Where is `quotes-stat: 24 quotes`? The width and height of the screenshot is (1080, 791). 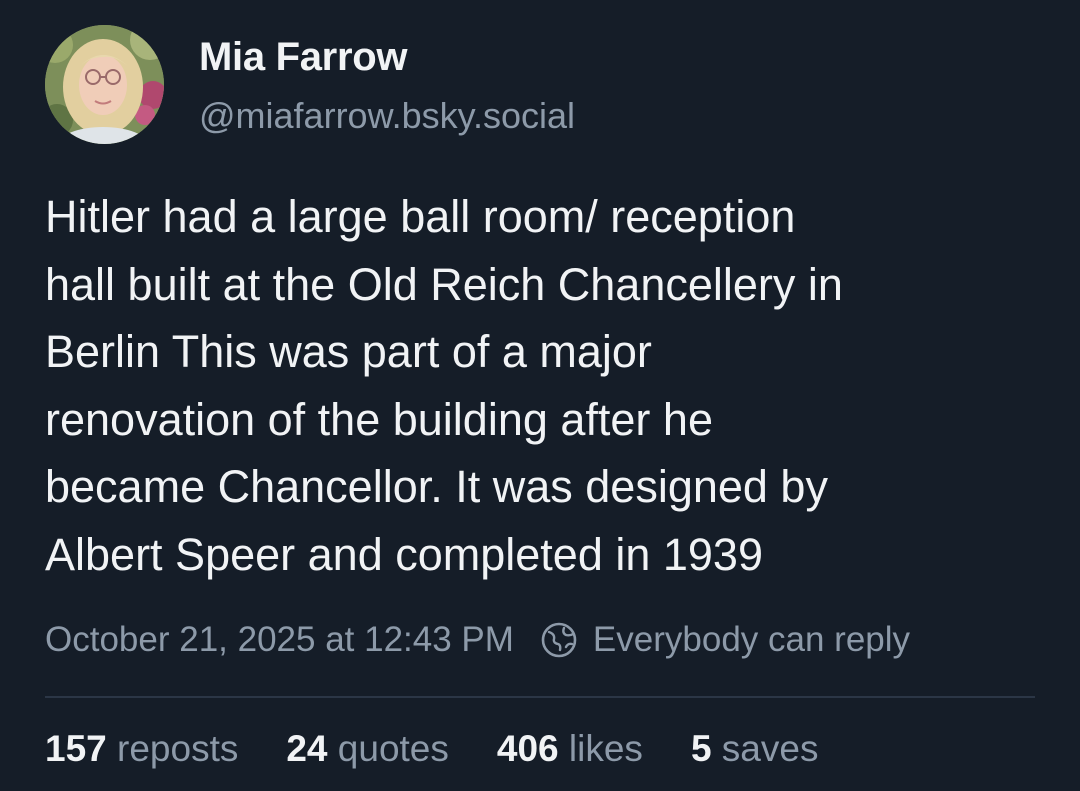
quotes-stat: 24 quotes is located at coordinates (367, 749).